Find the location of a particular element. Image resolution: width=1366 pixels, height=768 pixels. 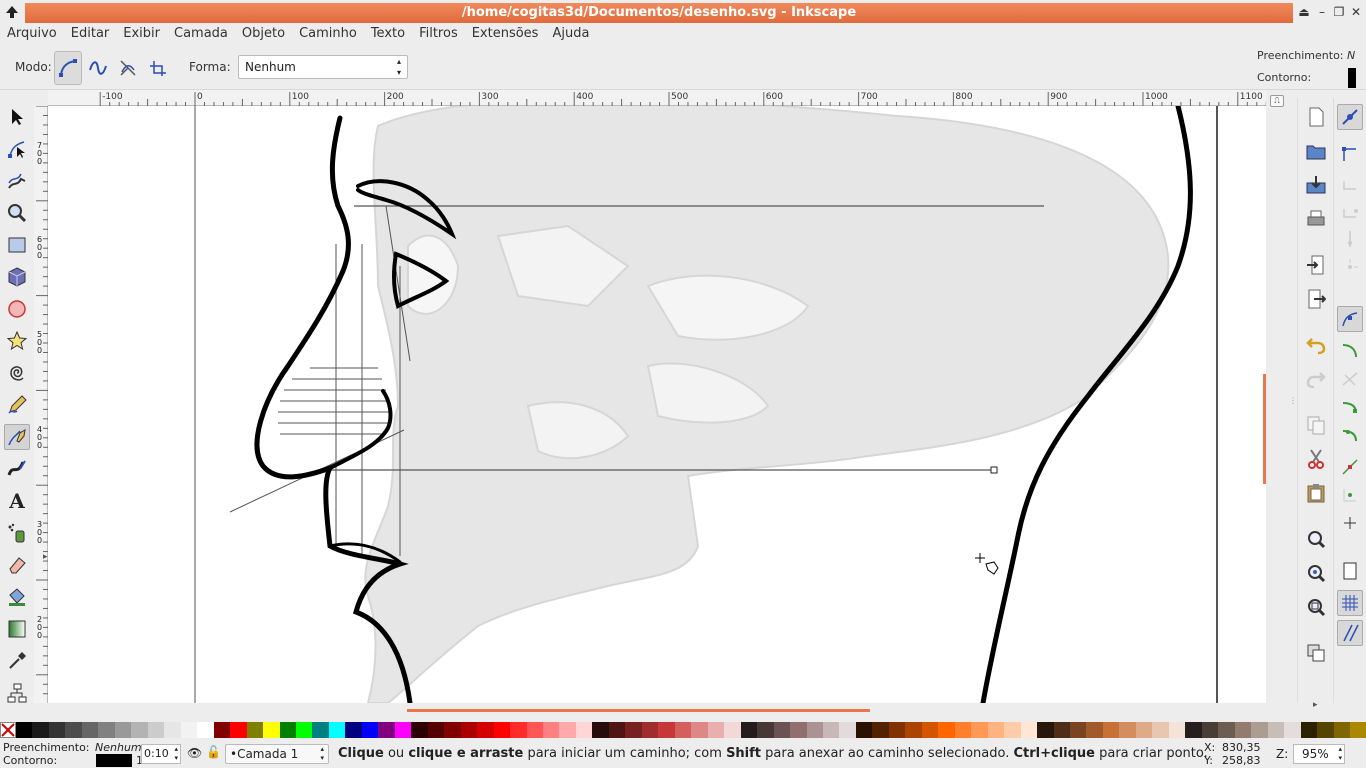

vertical-ruler: 700 600 500 400 300 200 is located at coordinates (41, 404).